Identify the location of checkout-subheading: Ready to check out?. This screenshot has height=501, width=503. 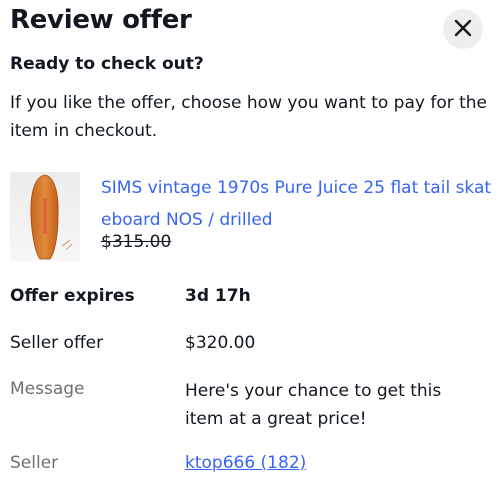
(107, 64).